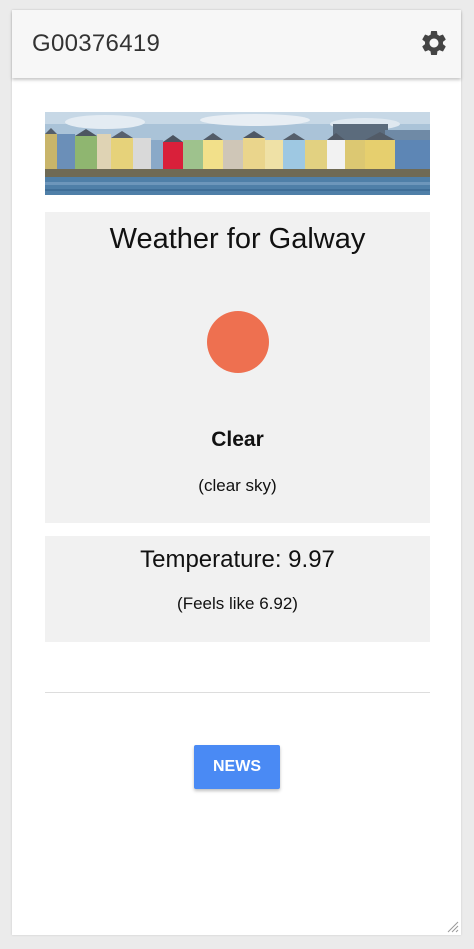 The image size is (474, 949). What do you see at coordinates (237, 239) in the screenshot?
I see `weather-title: Weather for Galway` at bounding box center [237, 239].